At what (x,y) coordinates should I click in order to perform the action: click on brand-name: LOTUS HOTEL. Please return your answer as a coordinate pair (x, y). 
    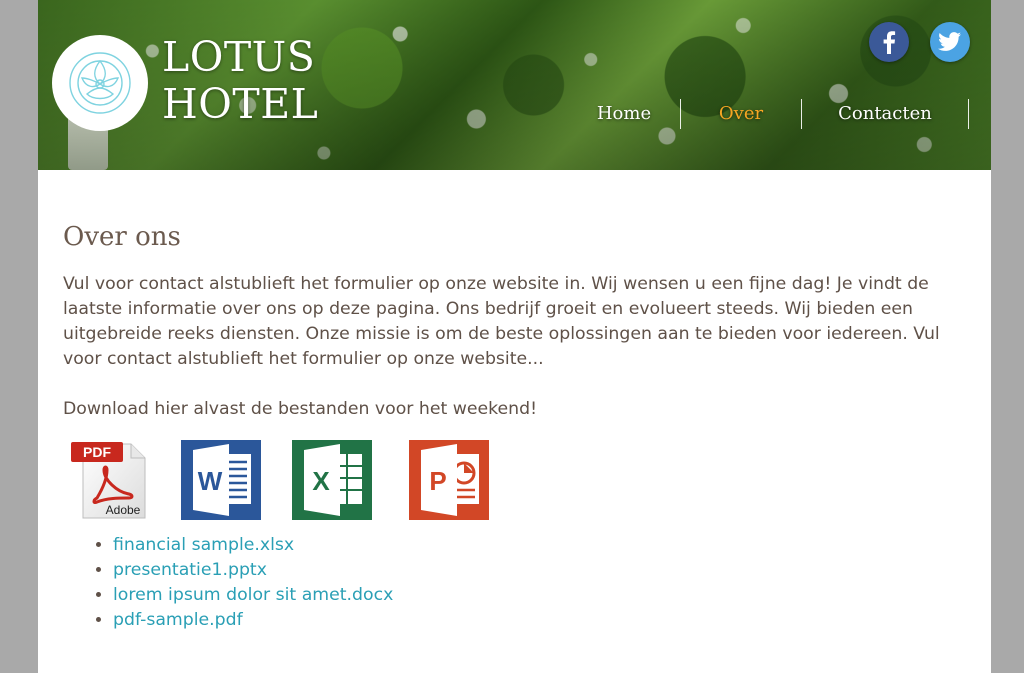
    Looking at the image, I should click on (240, 81).